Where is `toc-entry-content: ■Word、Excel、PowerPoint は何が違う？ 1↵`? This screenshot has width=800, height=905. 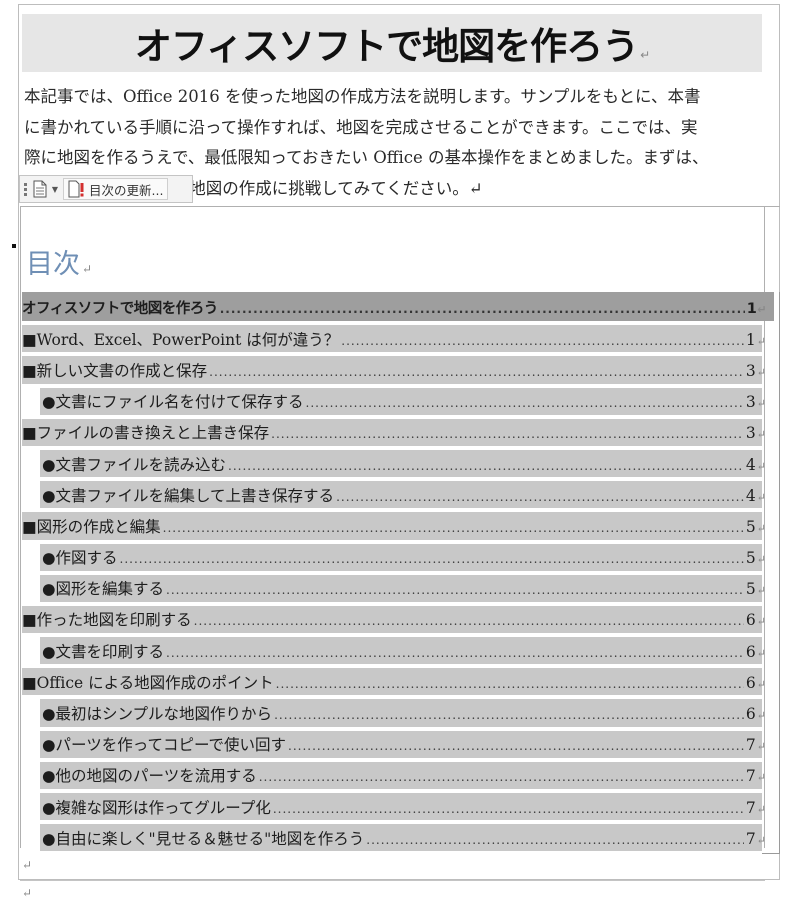 toc-entry-content: ■Word、Excel、PowerPoint は何が違う？ 1↵ is located at coordinates (398, 339).